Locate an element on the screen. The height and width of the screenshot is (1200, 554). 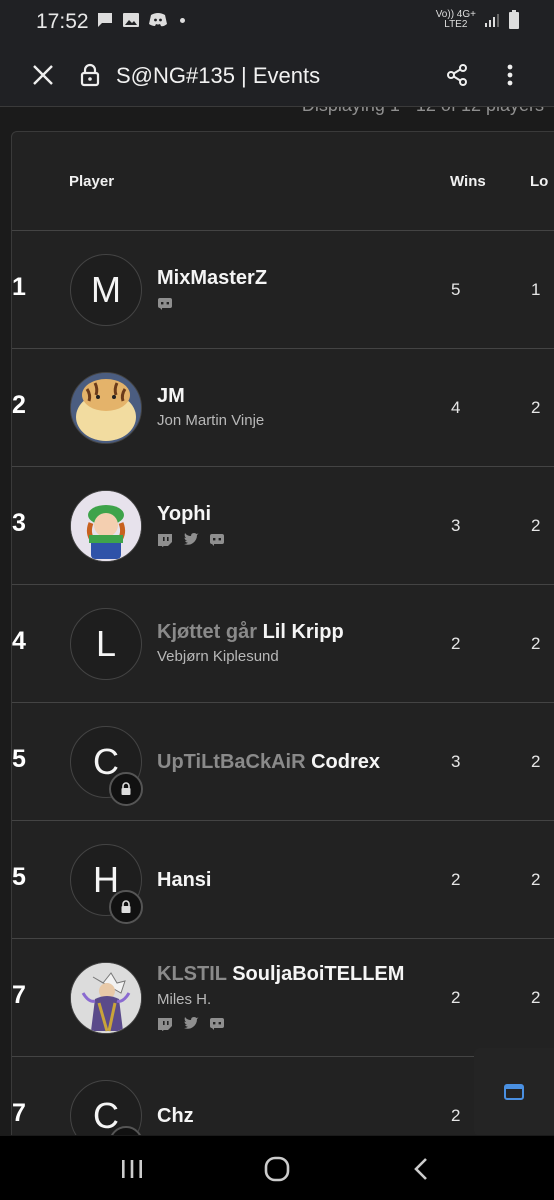
avatar-initial: M is located at coordinates (106, 289).